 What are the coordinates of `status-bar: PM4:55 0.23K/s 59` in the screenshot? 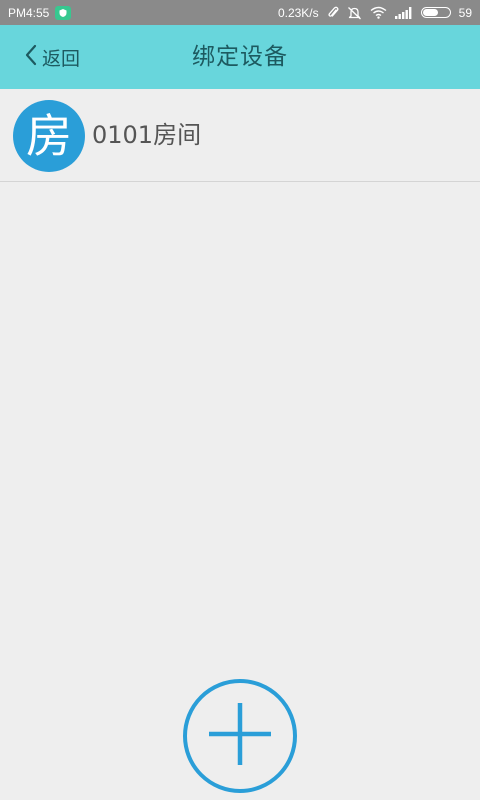 It's located at (240, 12).